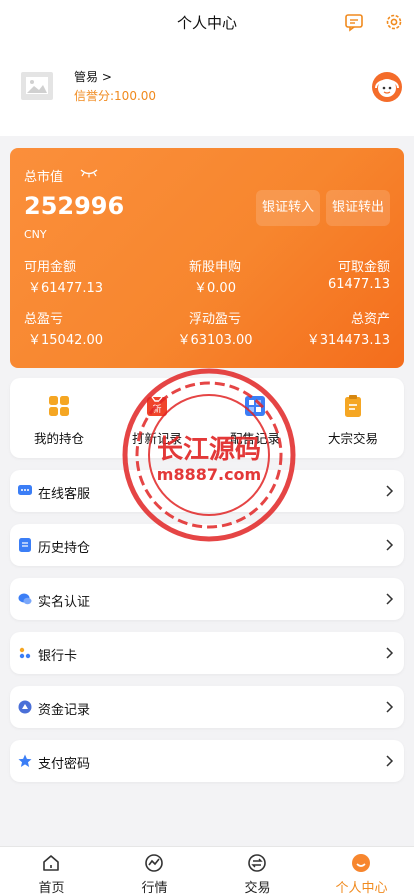 The image size is (414, 896). What do you see at coordinates (64, 494) in the screenshot?
I see `menu-label: 在线客服` at bounding box center [64, 494].